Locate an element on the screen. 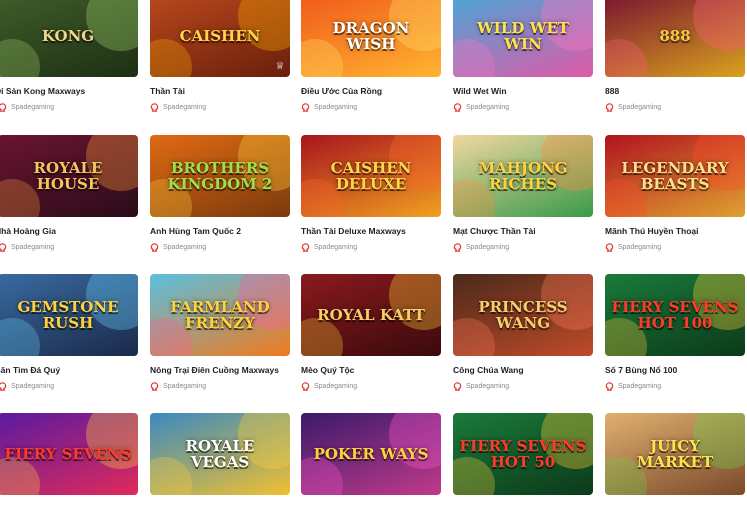  game-thumbnail: FIERY SEVENS HOT 100 is located at coordinates (675, 315).